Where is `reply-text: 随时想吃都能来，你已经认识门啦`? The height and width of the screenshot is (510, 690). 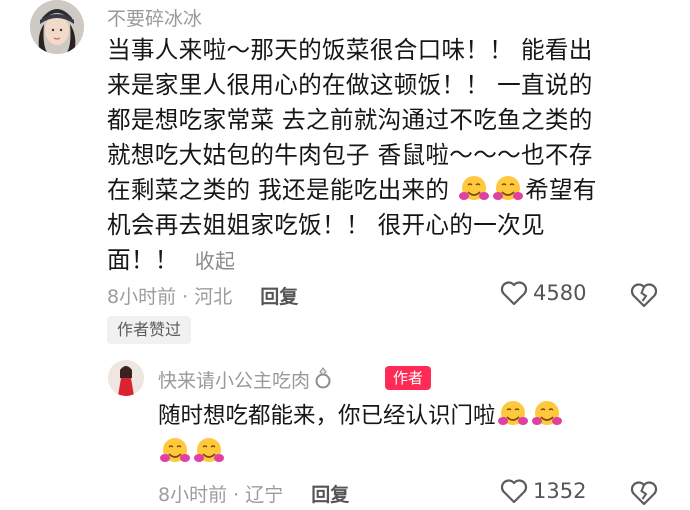
reply-text: 随时想吃都能来，你已经认识门啦 is located at coordinates (408, 435).